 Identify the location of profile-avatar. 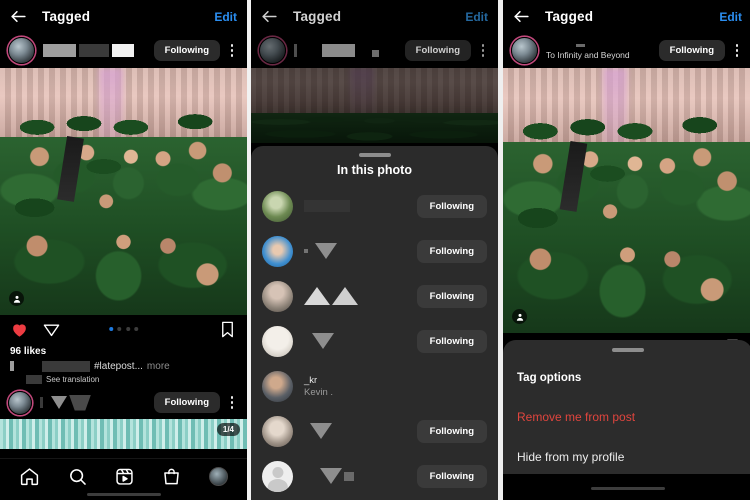
(218, 476).